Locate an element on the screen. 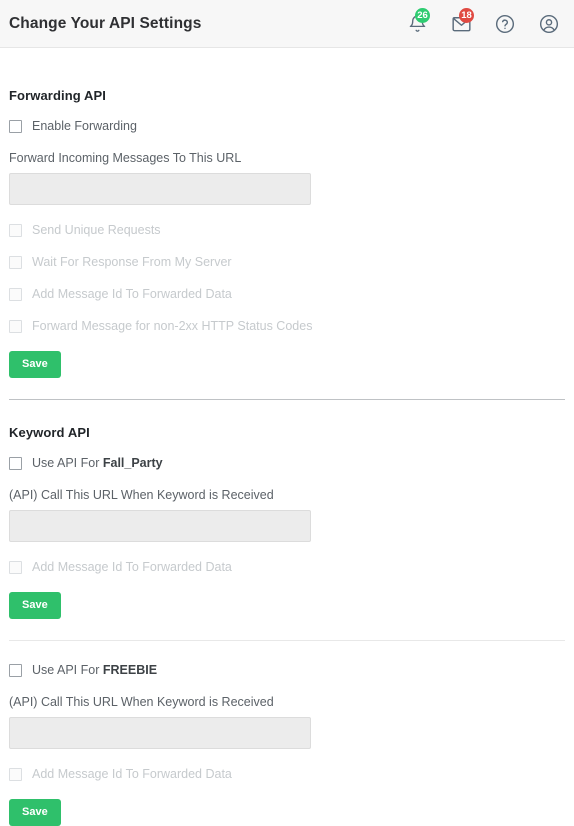 This screenshot has height=826, width=574. messages-badge: 18 is located at coordinates (466, 15).